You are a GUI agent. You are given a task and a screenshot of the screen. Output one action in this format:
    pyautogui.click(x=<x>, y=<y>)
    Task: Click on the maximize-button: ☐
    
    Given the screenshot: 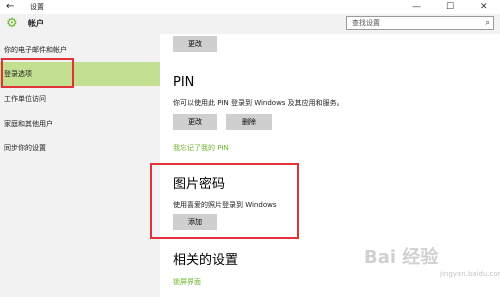 What is the action you would take?
    pyautogui.click(x=450, y=7)
    